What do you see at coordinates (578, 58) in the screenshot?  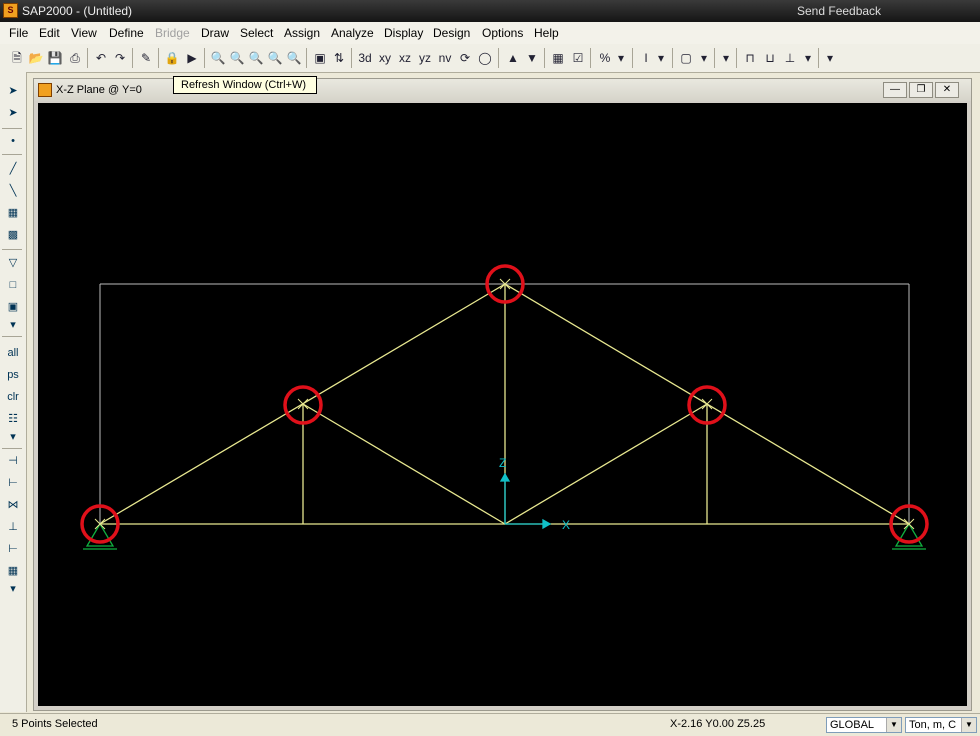 I see `check-icon: ☑` at bounding box center [578, 58].